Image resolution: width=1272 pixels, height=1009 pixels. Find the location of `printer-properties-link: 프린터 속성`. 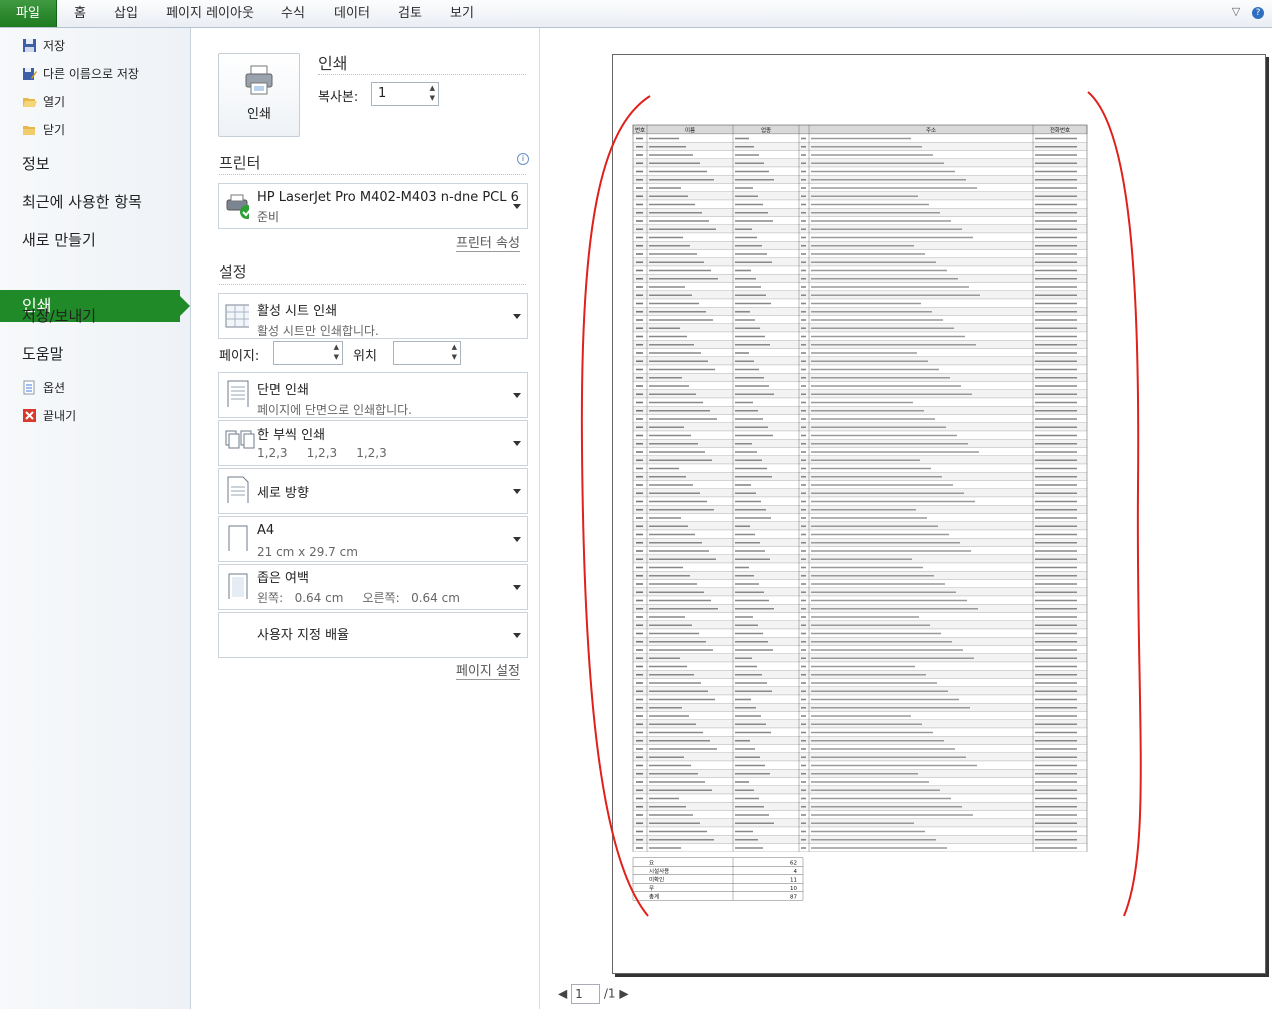

printer-properties-link: 프린터 속성 is located at coordinates (488, 242).